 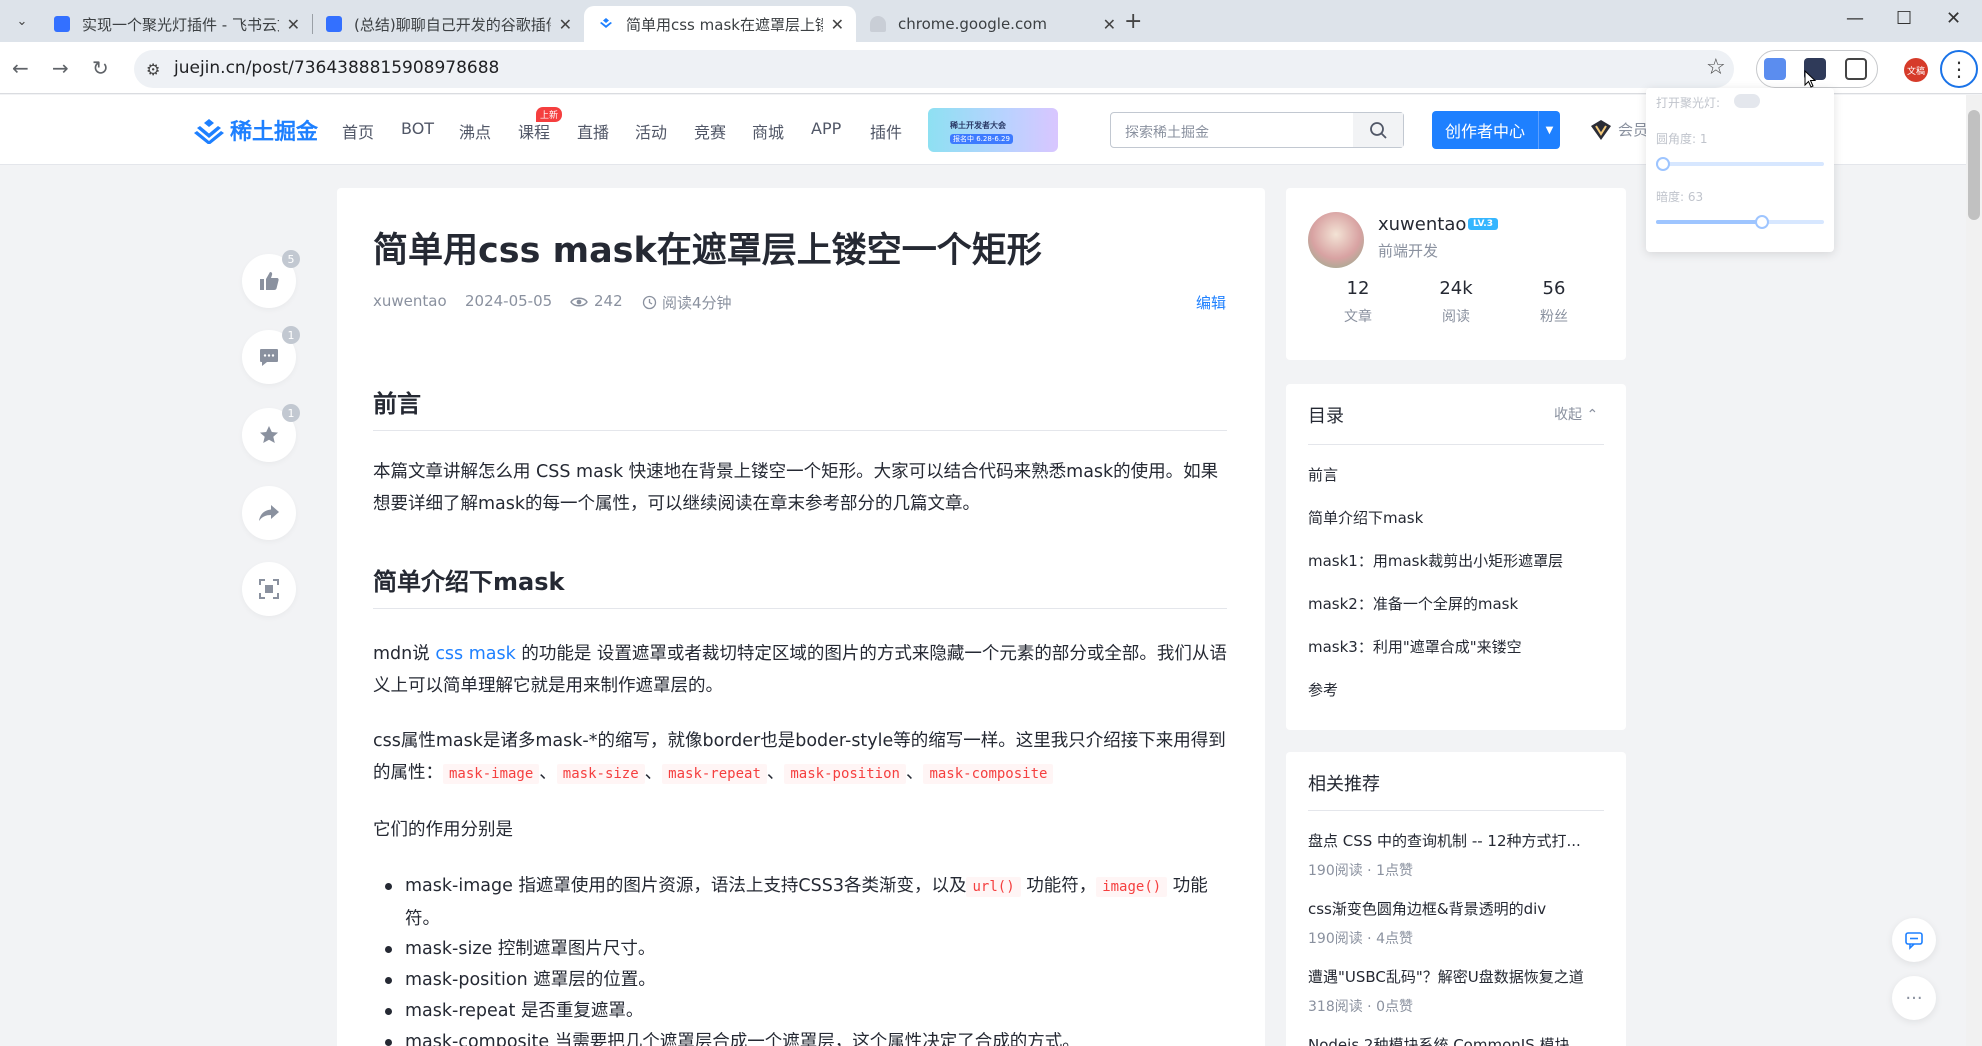 I want to click on nav-home: 首页, so click(x=358, y=131).